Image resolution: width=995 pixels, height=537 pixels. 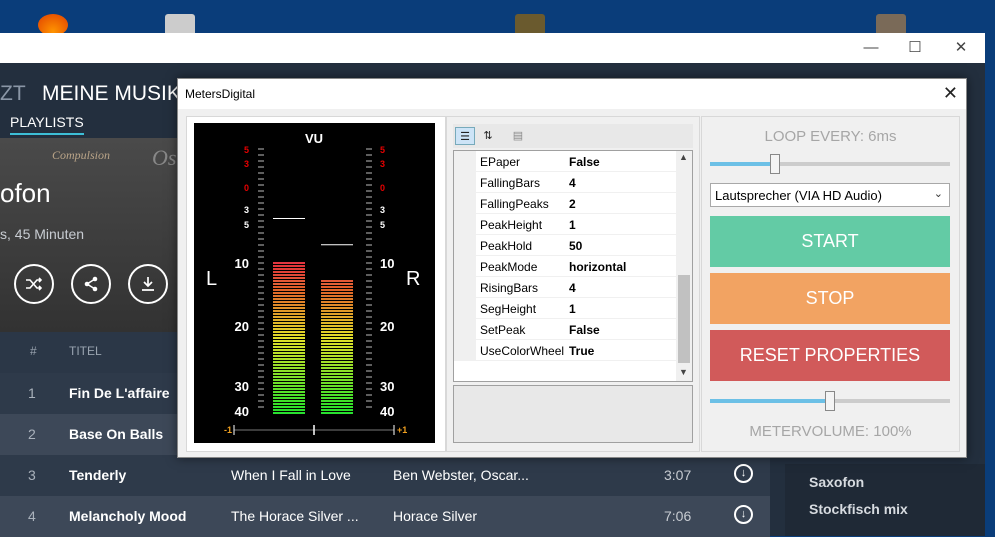 What do you see at coordinates (211, 279) in the screenshot?
I see `left-channel-label: L` at bounding box center [211, 279].